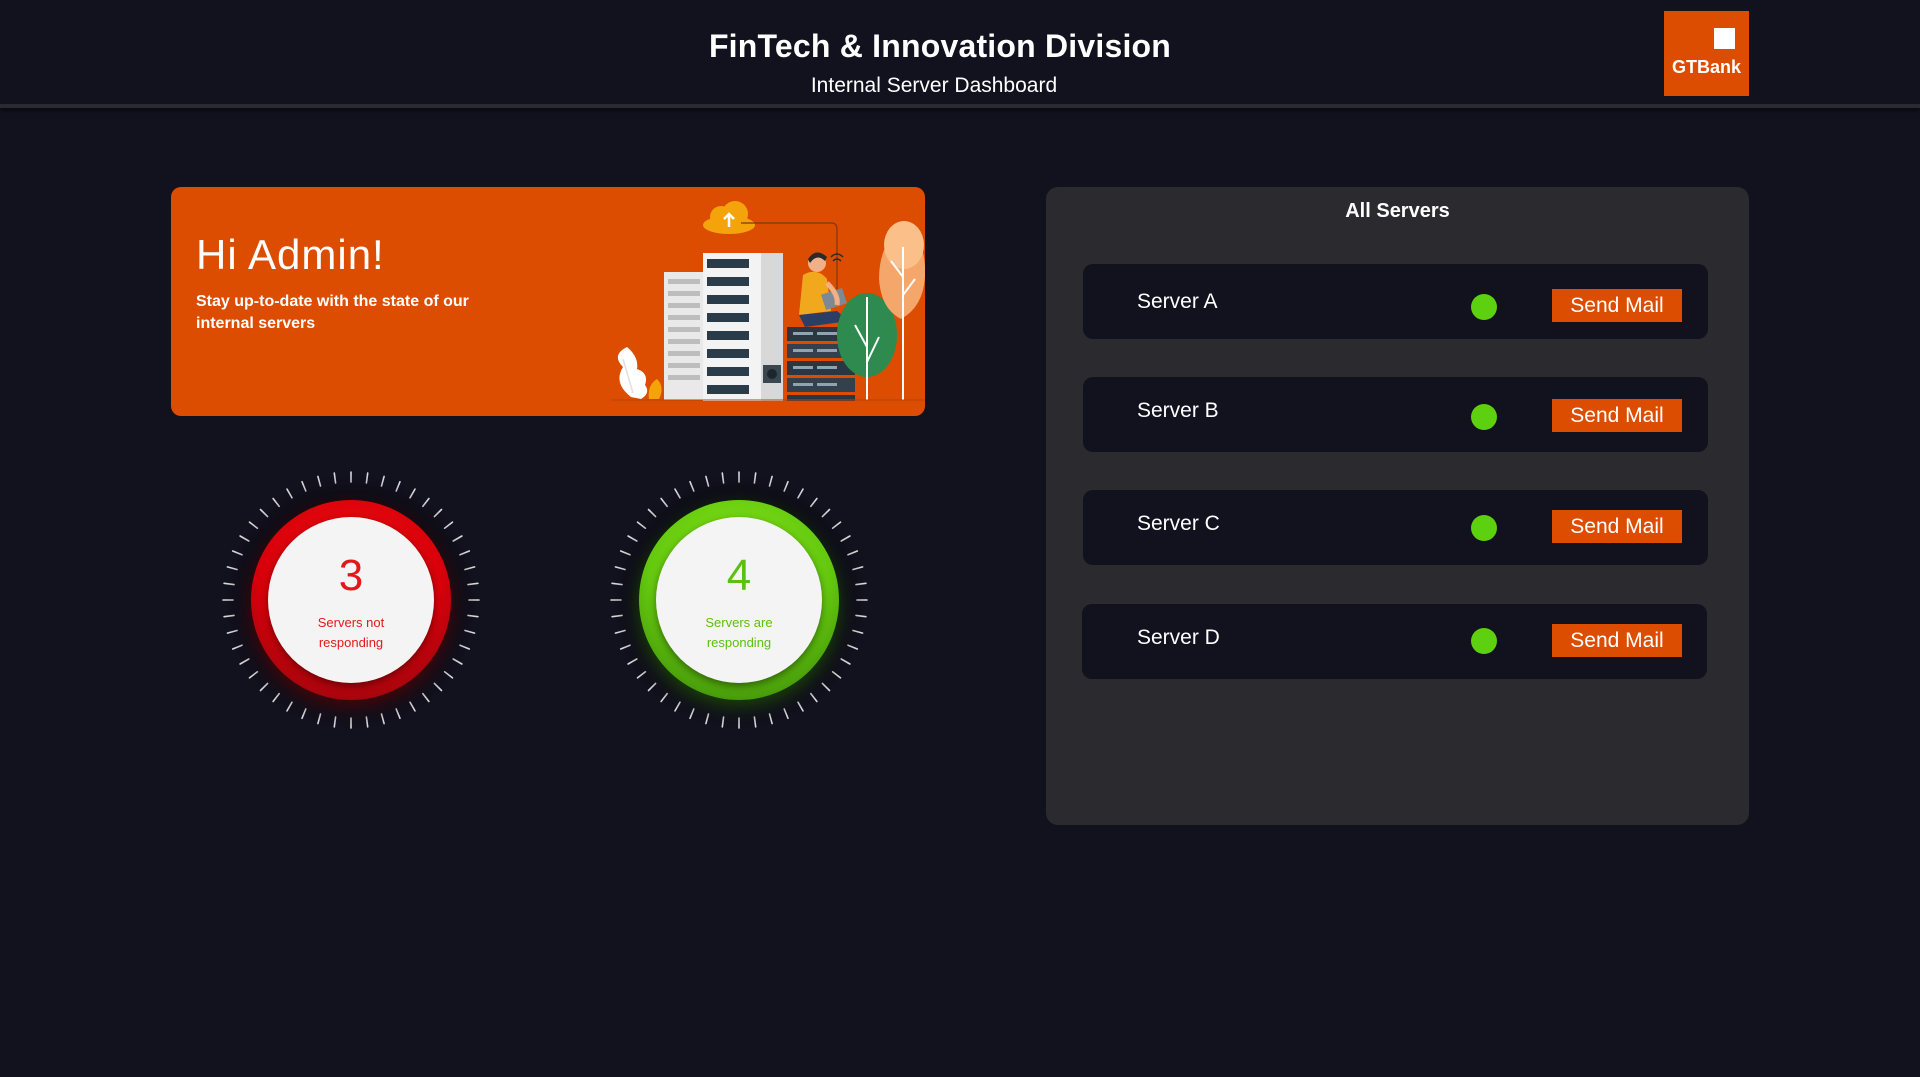  I want to click on gauge-face: 4 Servers are responding, so click(739, 600).